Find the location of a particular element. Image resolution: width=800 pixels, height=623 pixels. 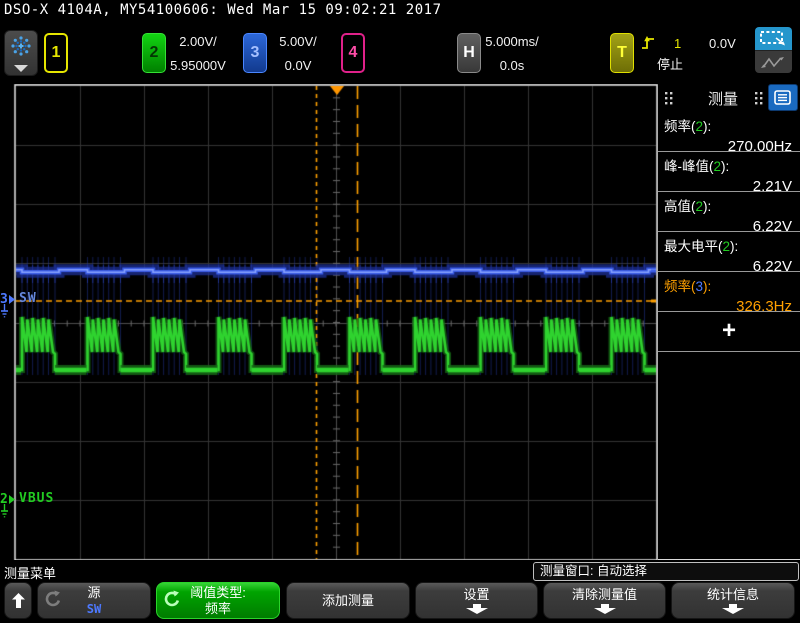

chevron-down-icon is located at coordinates (21, 68).